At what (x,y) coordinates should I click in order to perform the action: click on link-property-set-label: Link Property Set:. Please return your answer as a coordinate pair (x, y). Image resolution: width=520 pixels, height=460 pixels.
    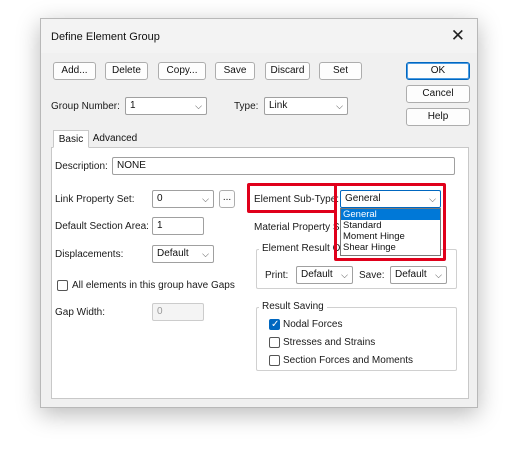
    Looking at the image, I should click on (95, 199).